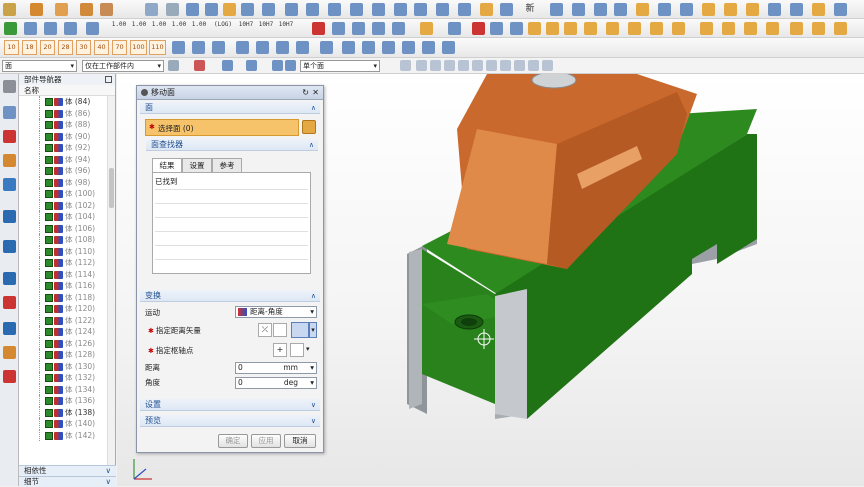 This screenshot has height=487, width=864. What do you see at coordinates (686, 9) in the screenshot?
I see `plane-icon` at bounding box center [686, 9].